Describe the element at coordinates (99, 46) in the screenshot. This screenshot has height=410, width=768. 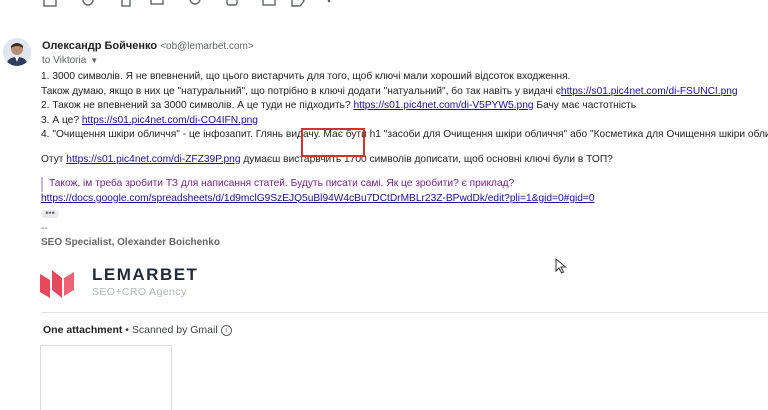
I see `sender-name: Олександр Бойченко` at that location.